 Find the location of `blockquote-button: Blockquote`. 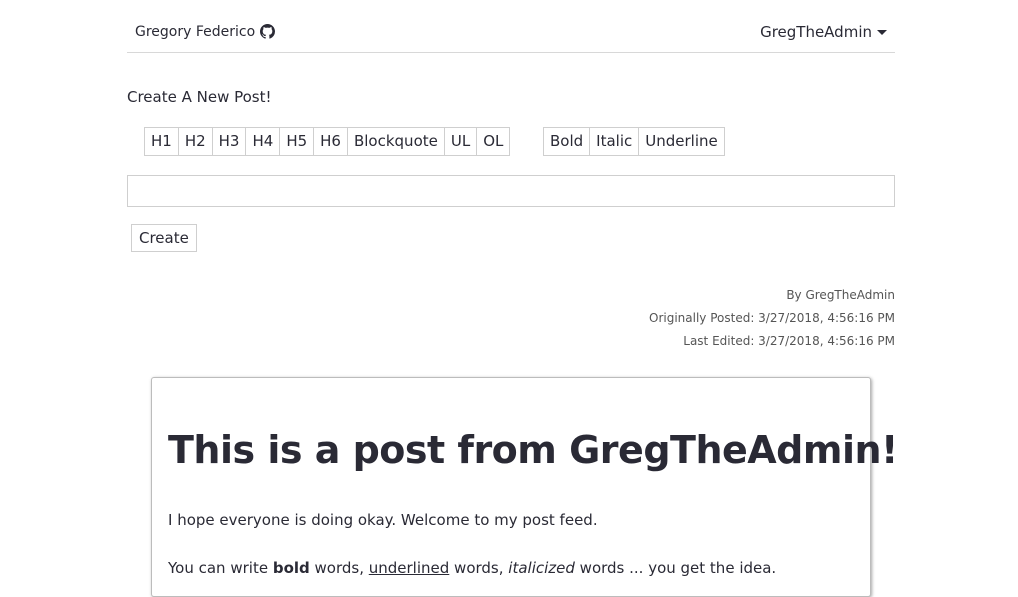

blockquote-button: Blockquote is located at coordinates (396, 141).